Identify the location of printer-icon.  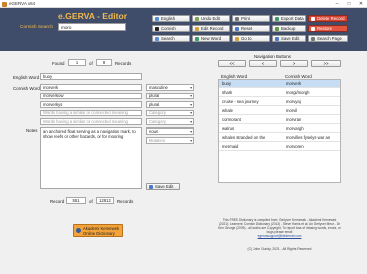
(237, 18).